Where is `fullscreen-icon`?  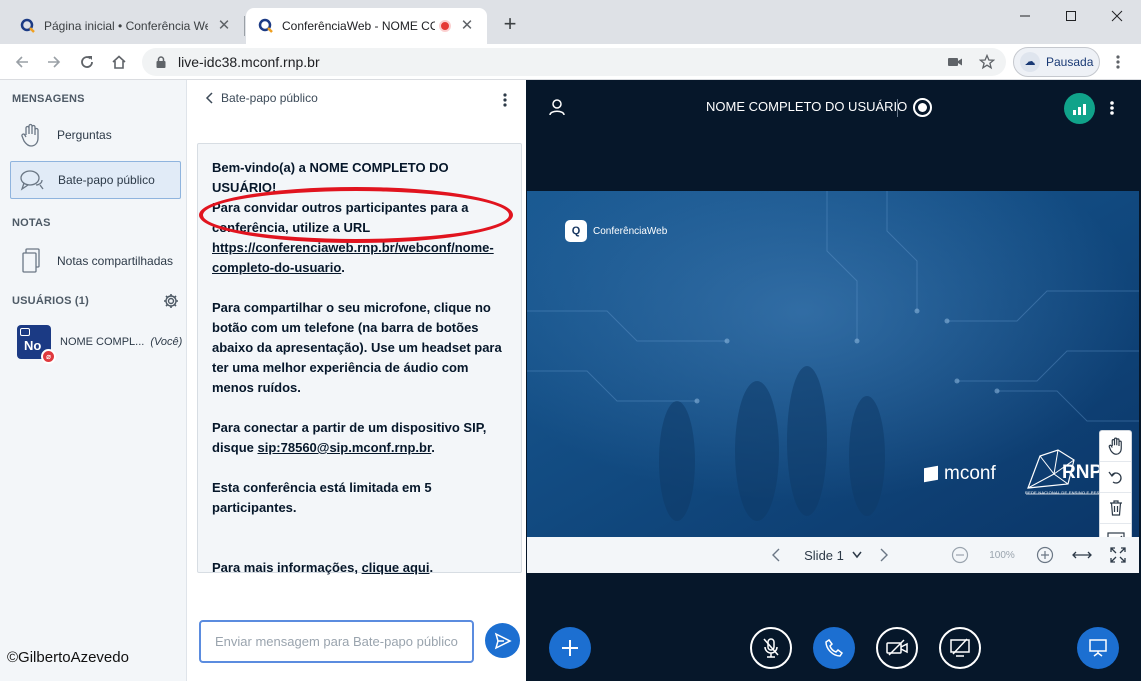 fullscreen-icon is located at coordinates (1118, 555).